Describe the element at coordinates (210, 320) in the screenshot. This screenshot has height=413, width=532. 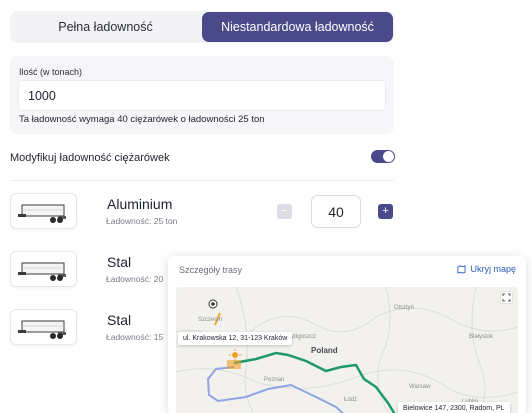
I see `map-label-szczecin: Szczecin` at that location.